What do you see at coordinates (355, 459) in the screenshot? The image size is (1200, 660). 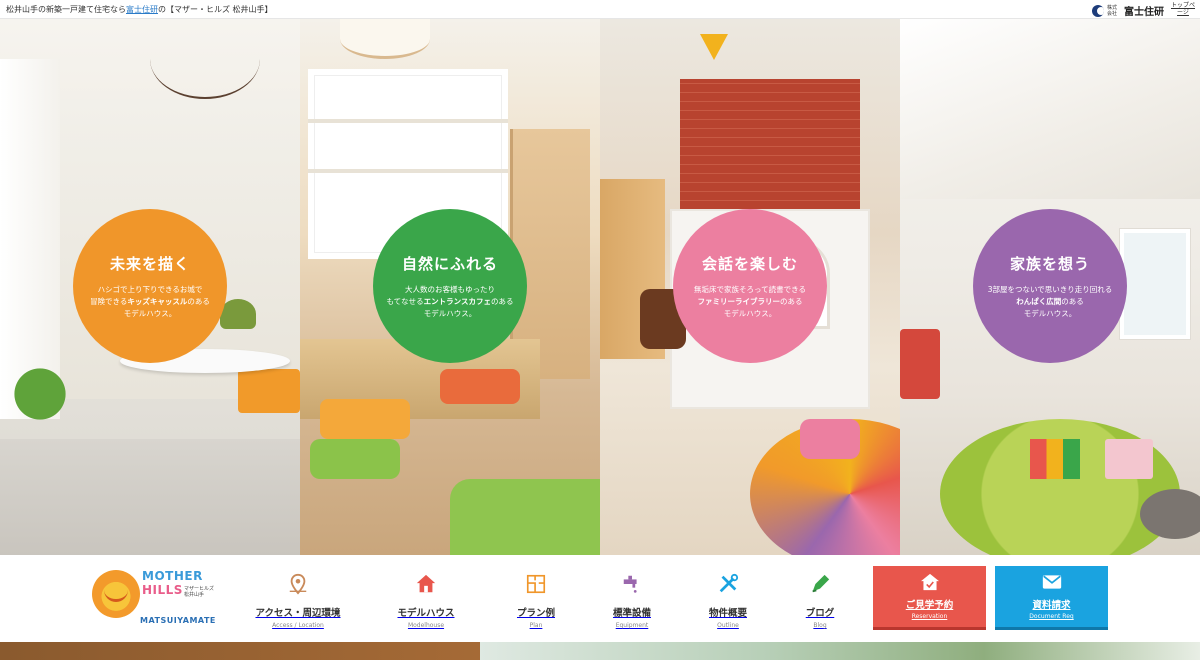 I see `green-cushion` at bounding box center [355, 459].